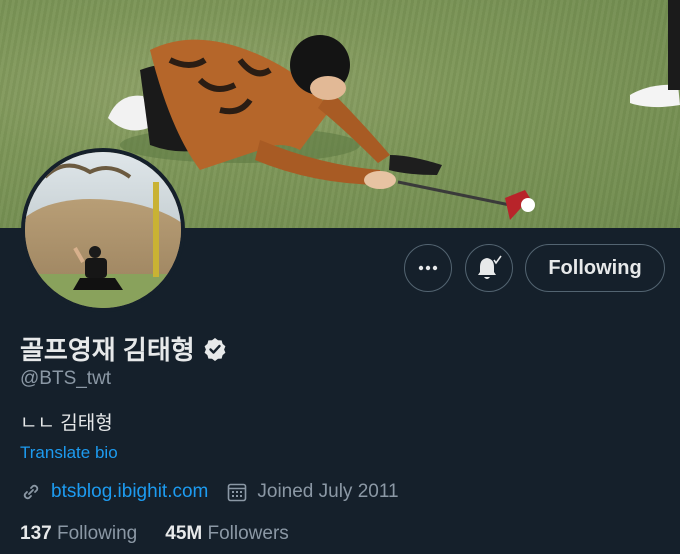  Describe the element at coordinates (184, 533) in the screenshot. I see `followers-count: 45M` at that location.